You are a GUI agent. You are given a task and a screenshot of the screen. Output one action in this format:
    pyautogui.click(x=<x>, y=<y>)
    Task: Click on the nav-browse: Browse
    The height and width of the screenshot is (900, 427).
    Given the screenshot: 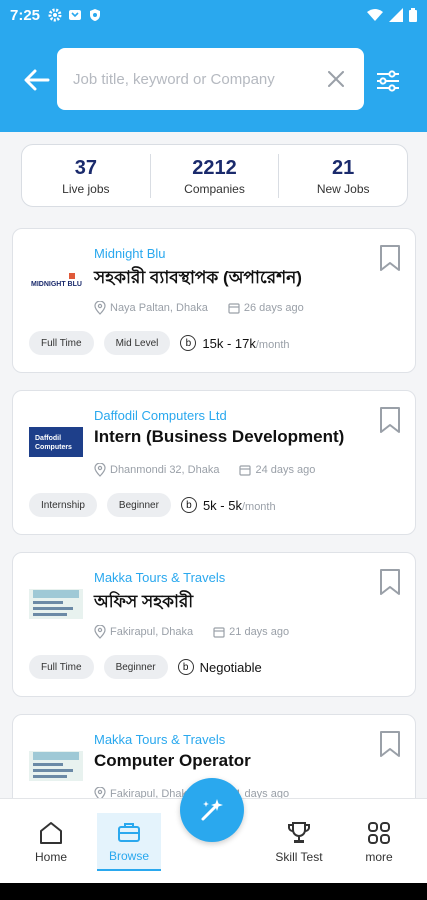 What is the action you would take?
    pyautogui.click(x=129, y=842)
    